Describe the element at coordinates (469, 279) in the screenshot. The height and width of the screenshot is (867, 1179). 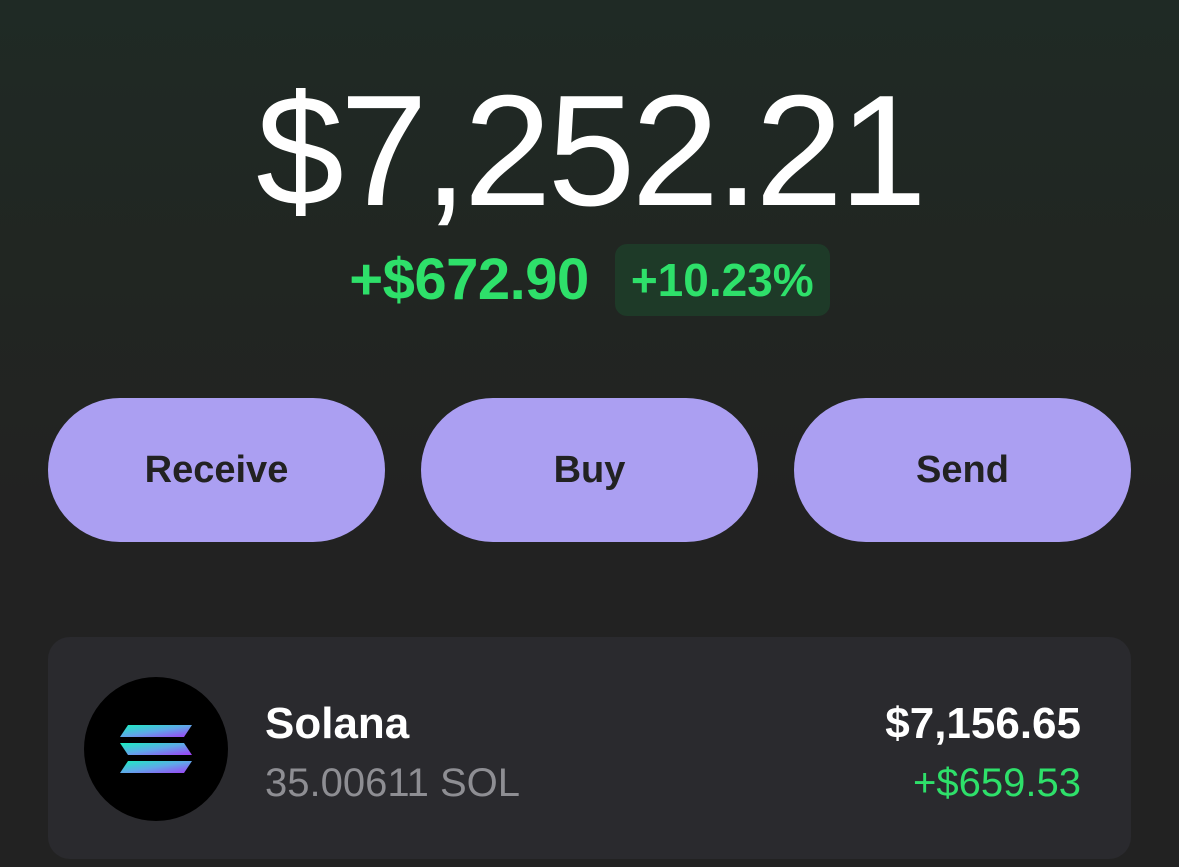
I see `balance-change-amount: +$672.90` at that location.